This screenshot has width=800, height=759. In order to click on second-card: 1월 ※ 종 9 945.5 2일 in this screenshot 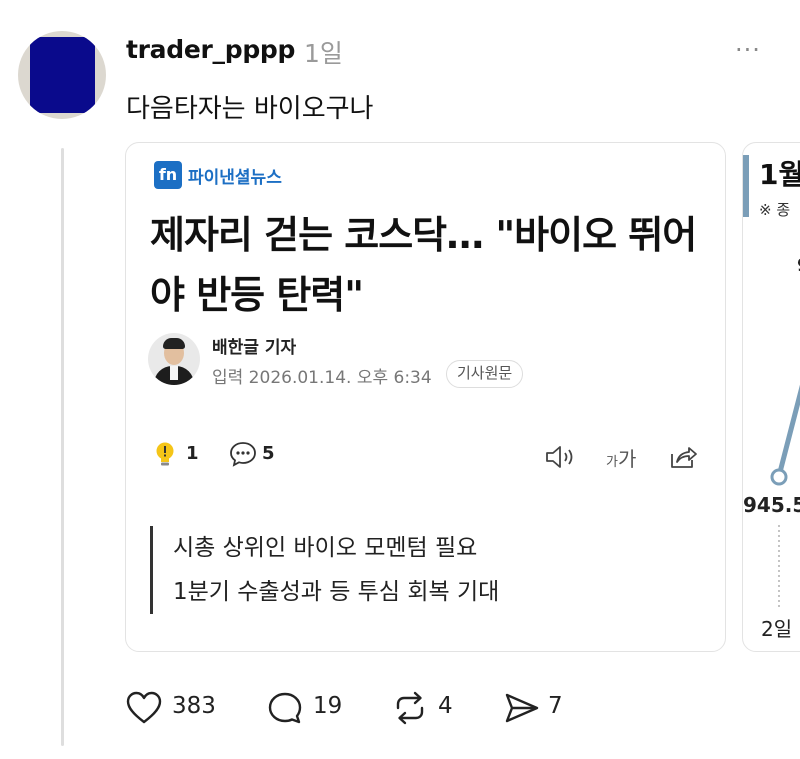, I will do `click(771, 397)`.